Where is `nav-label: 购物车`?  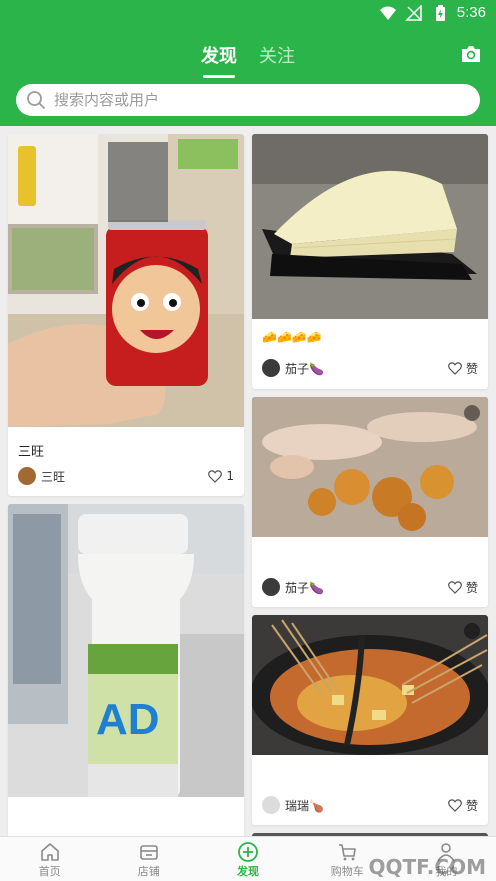
nav-label: 购物车 is located at coordinates (347, 871).